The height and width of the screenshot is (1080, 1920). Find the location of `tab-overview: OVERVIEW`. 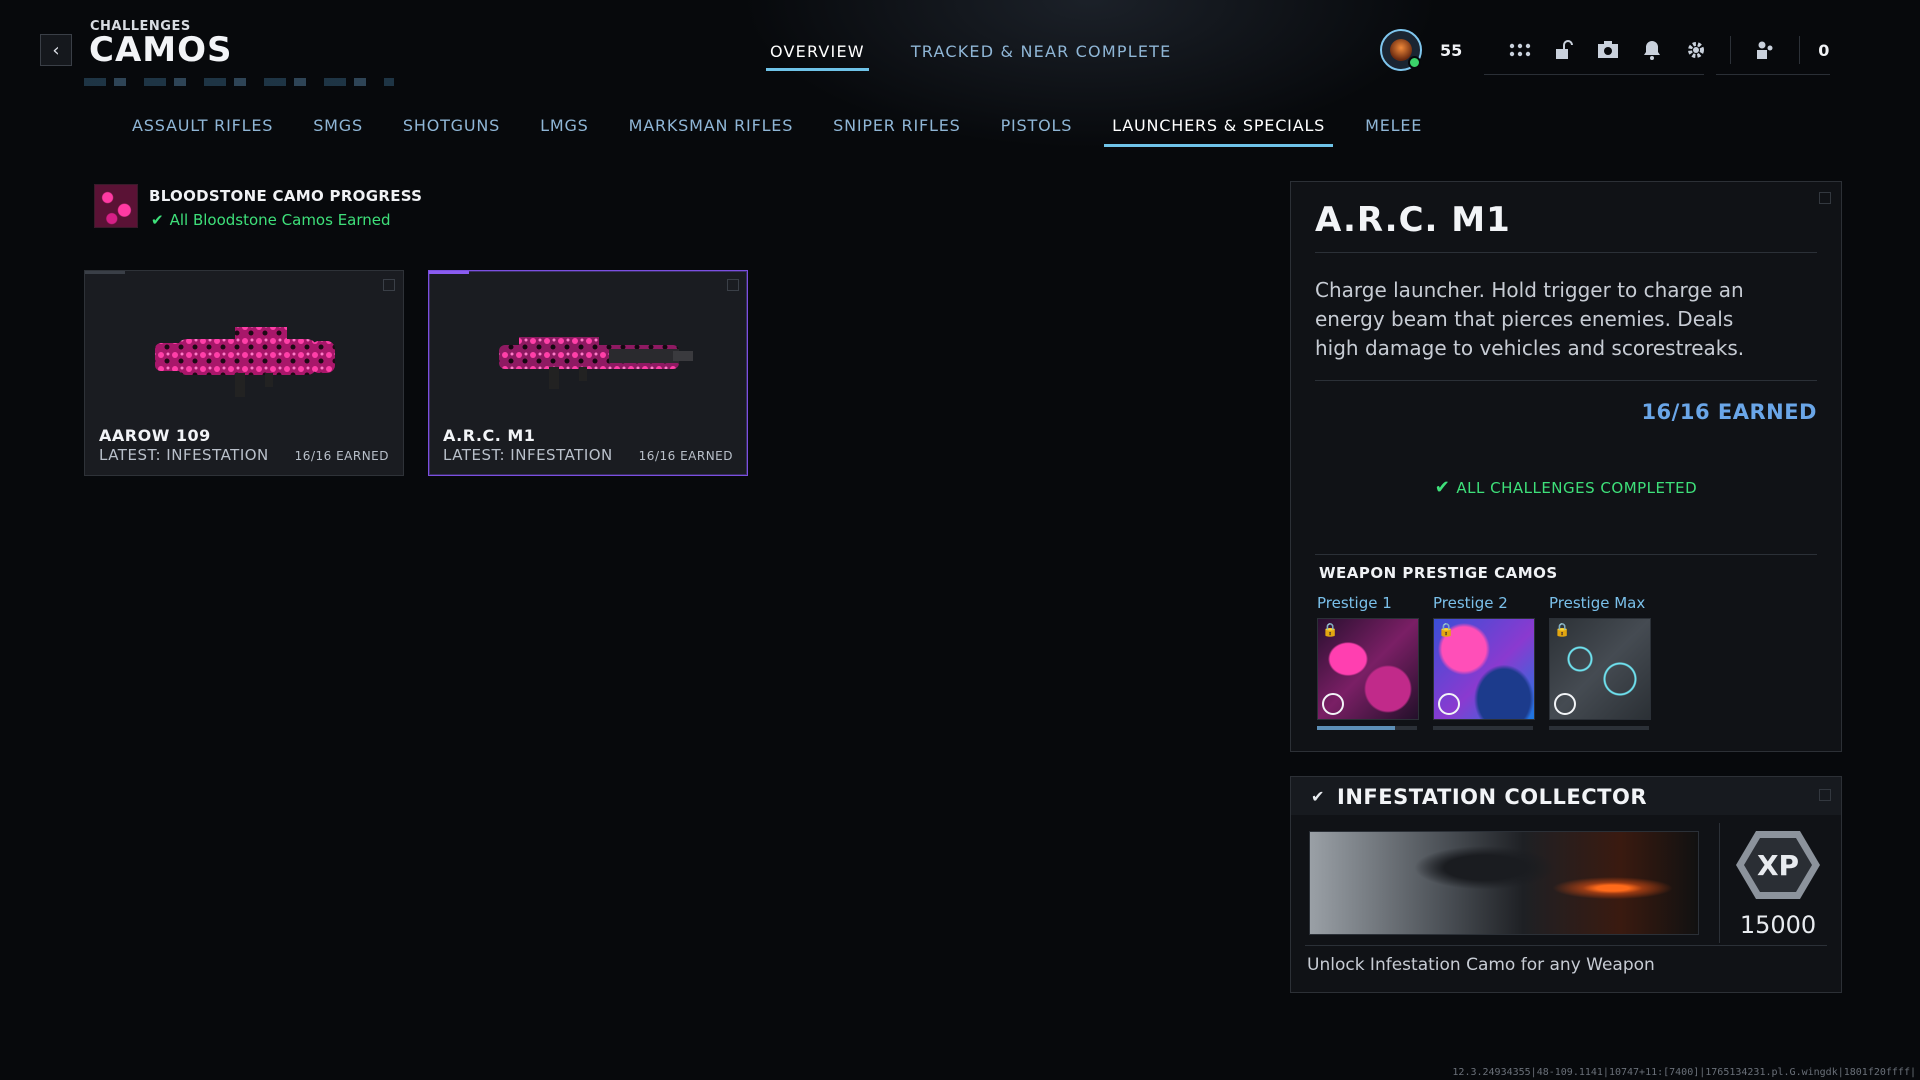

tab-overview: OVERVIEW is located at coordinates (817, 54).